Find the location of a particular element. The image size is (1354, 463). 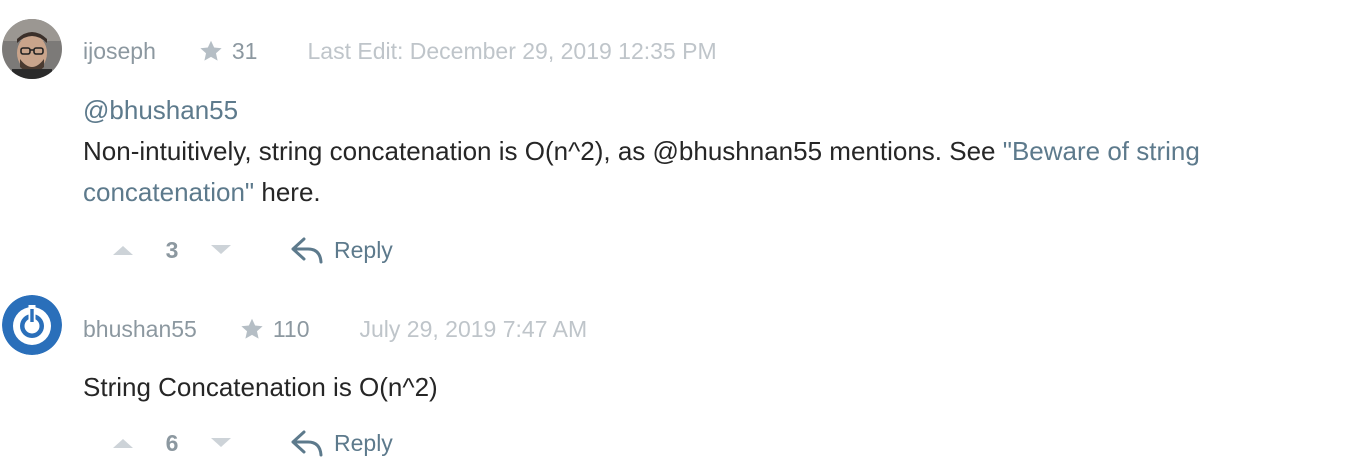

comment-body: String Concatenation is O(n^2) is located at coordinates (715, 387).